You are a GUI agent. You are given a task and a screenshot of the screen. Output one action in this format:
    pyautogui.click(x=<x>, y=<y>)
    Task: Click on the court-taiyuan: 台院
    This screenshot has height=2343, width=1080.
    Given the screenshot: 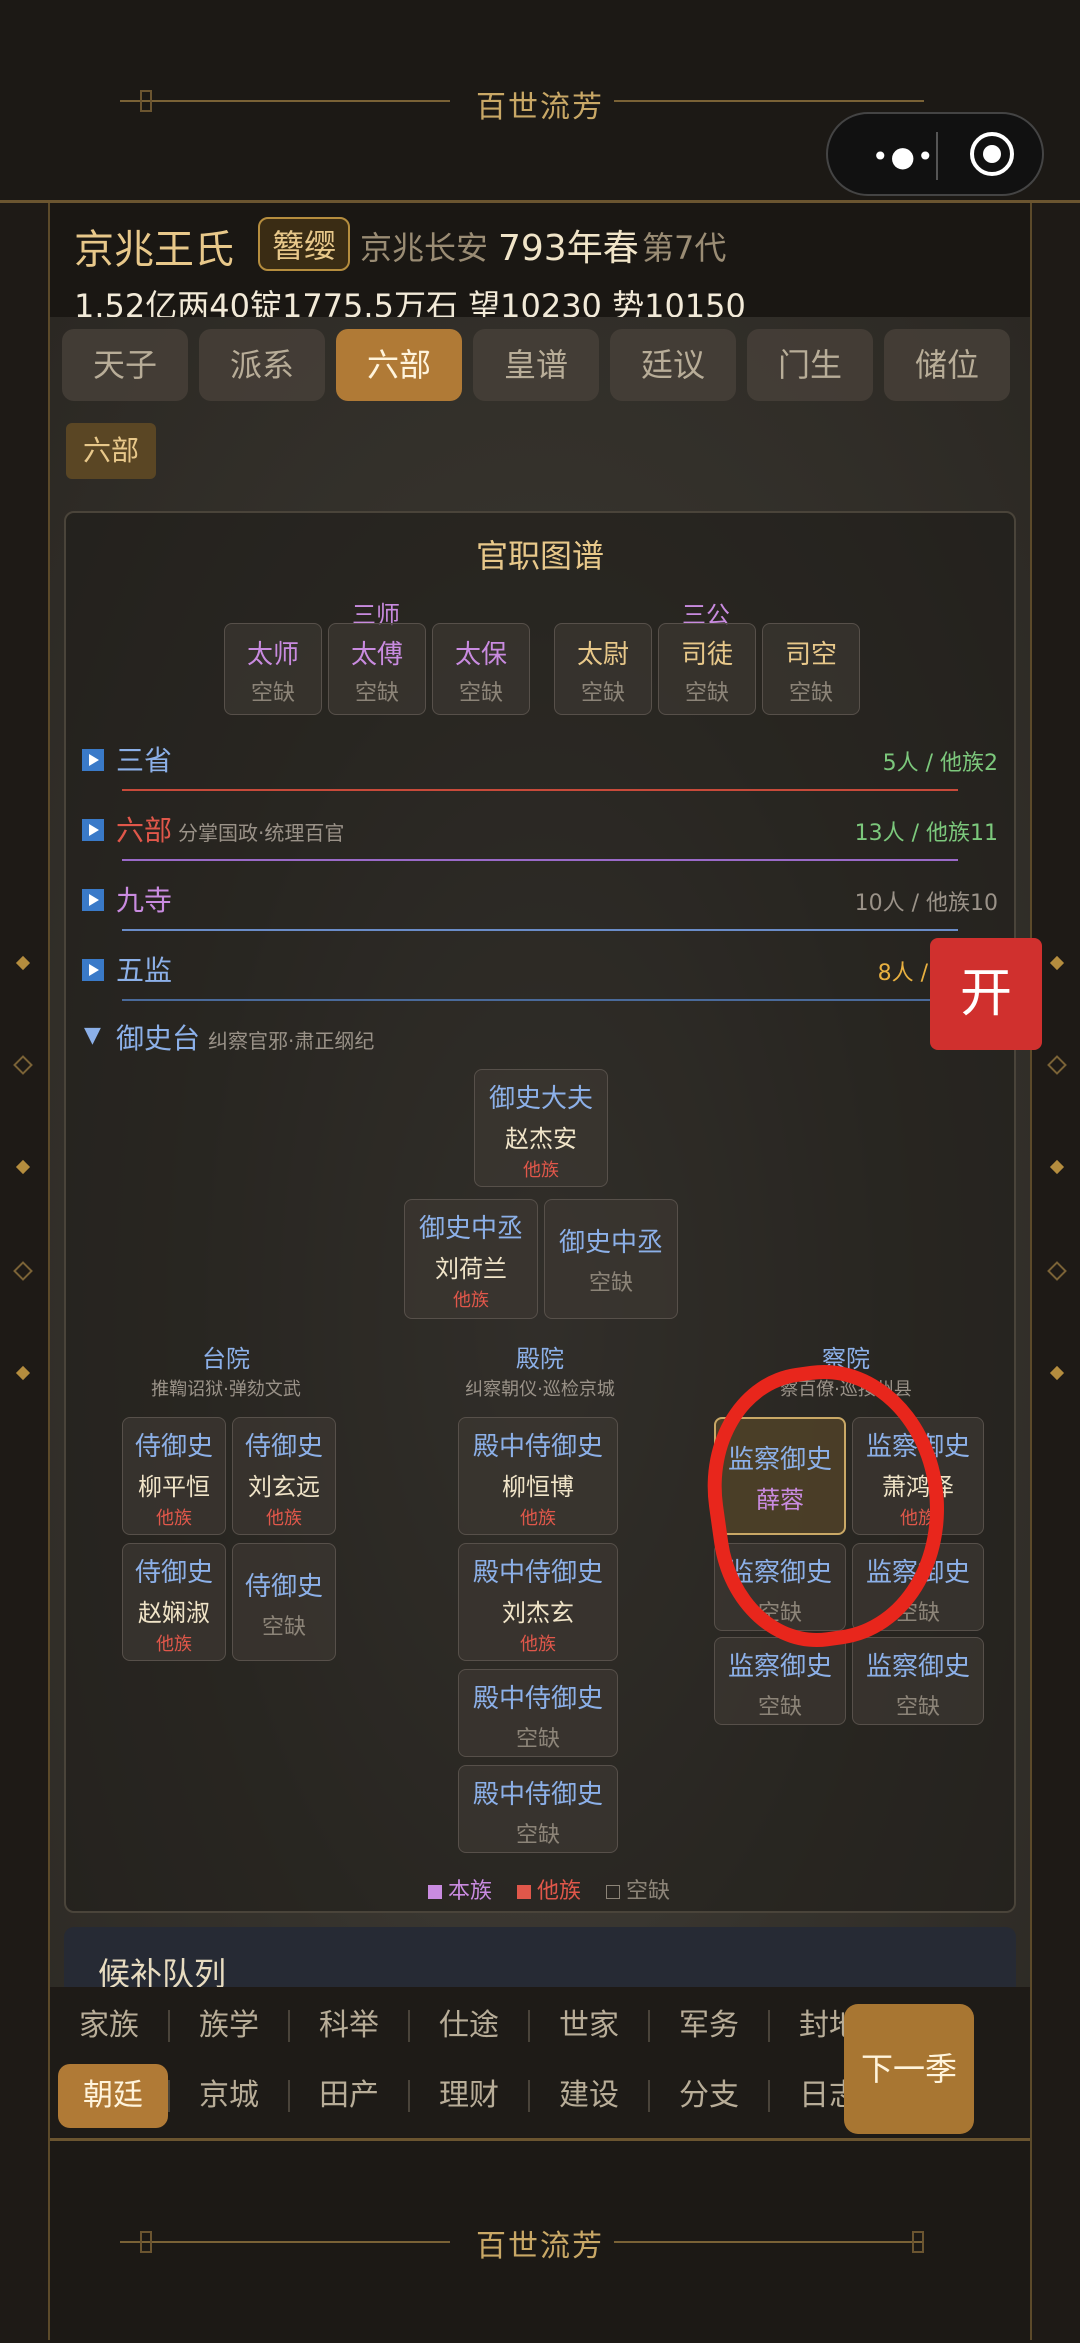 What is the action you would take?
    pyautogui.click(x=226, y=1359)
    